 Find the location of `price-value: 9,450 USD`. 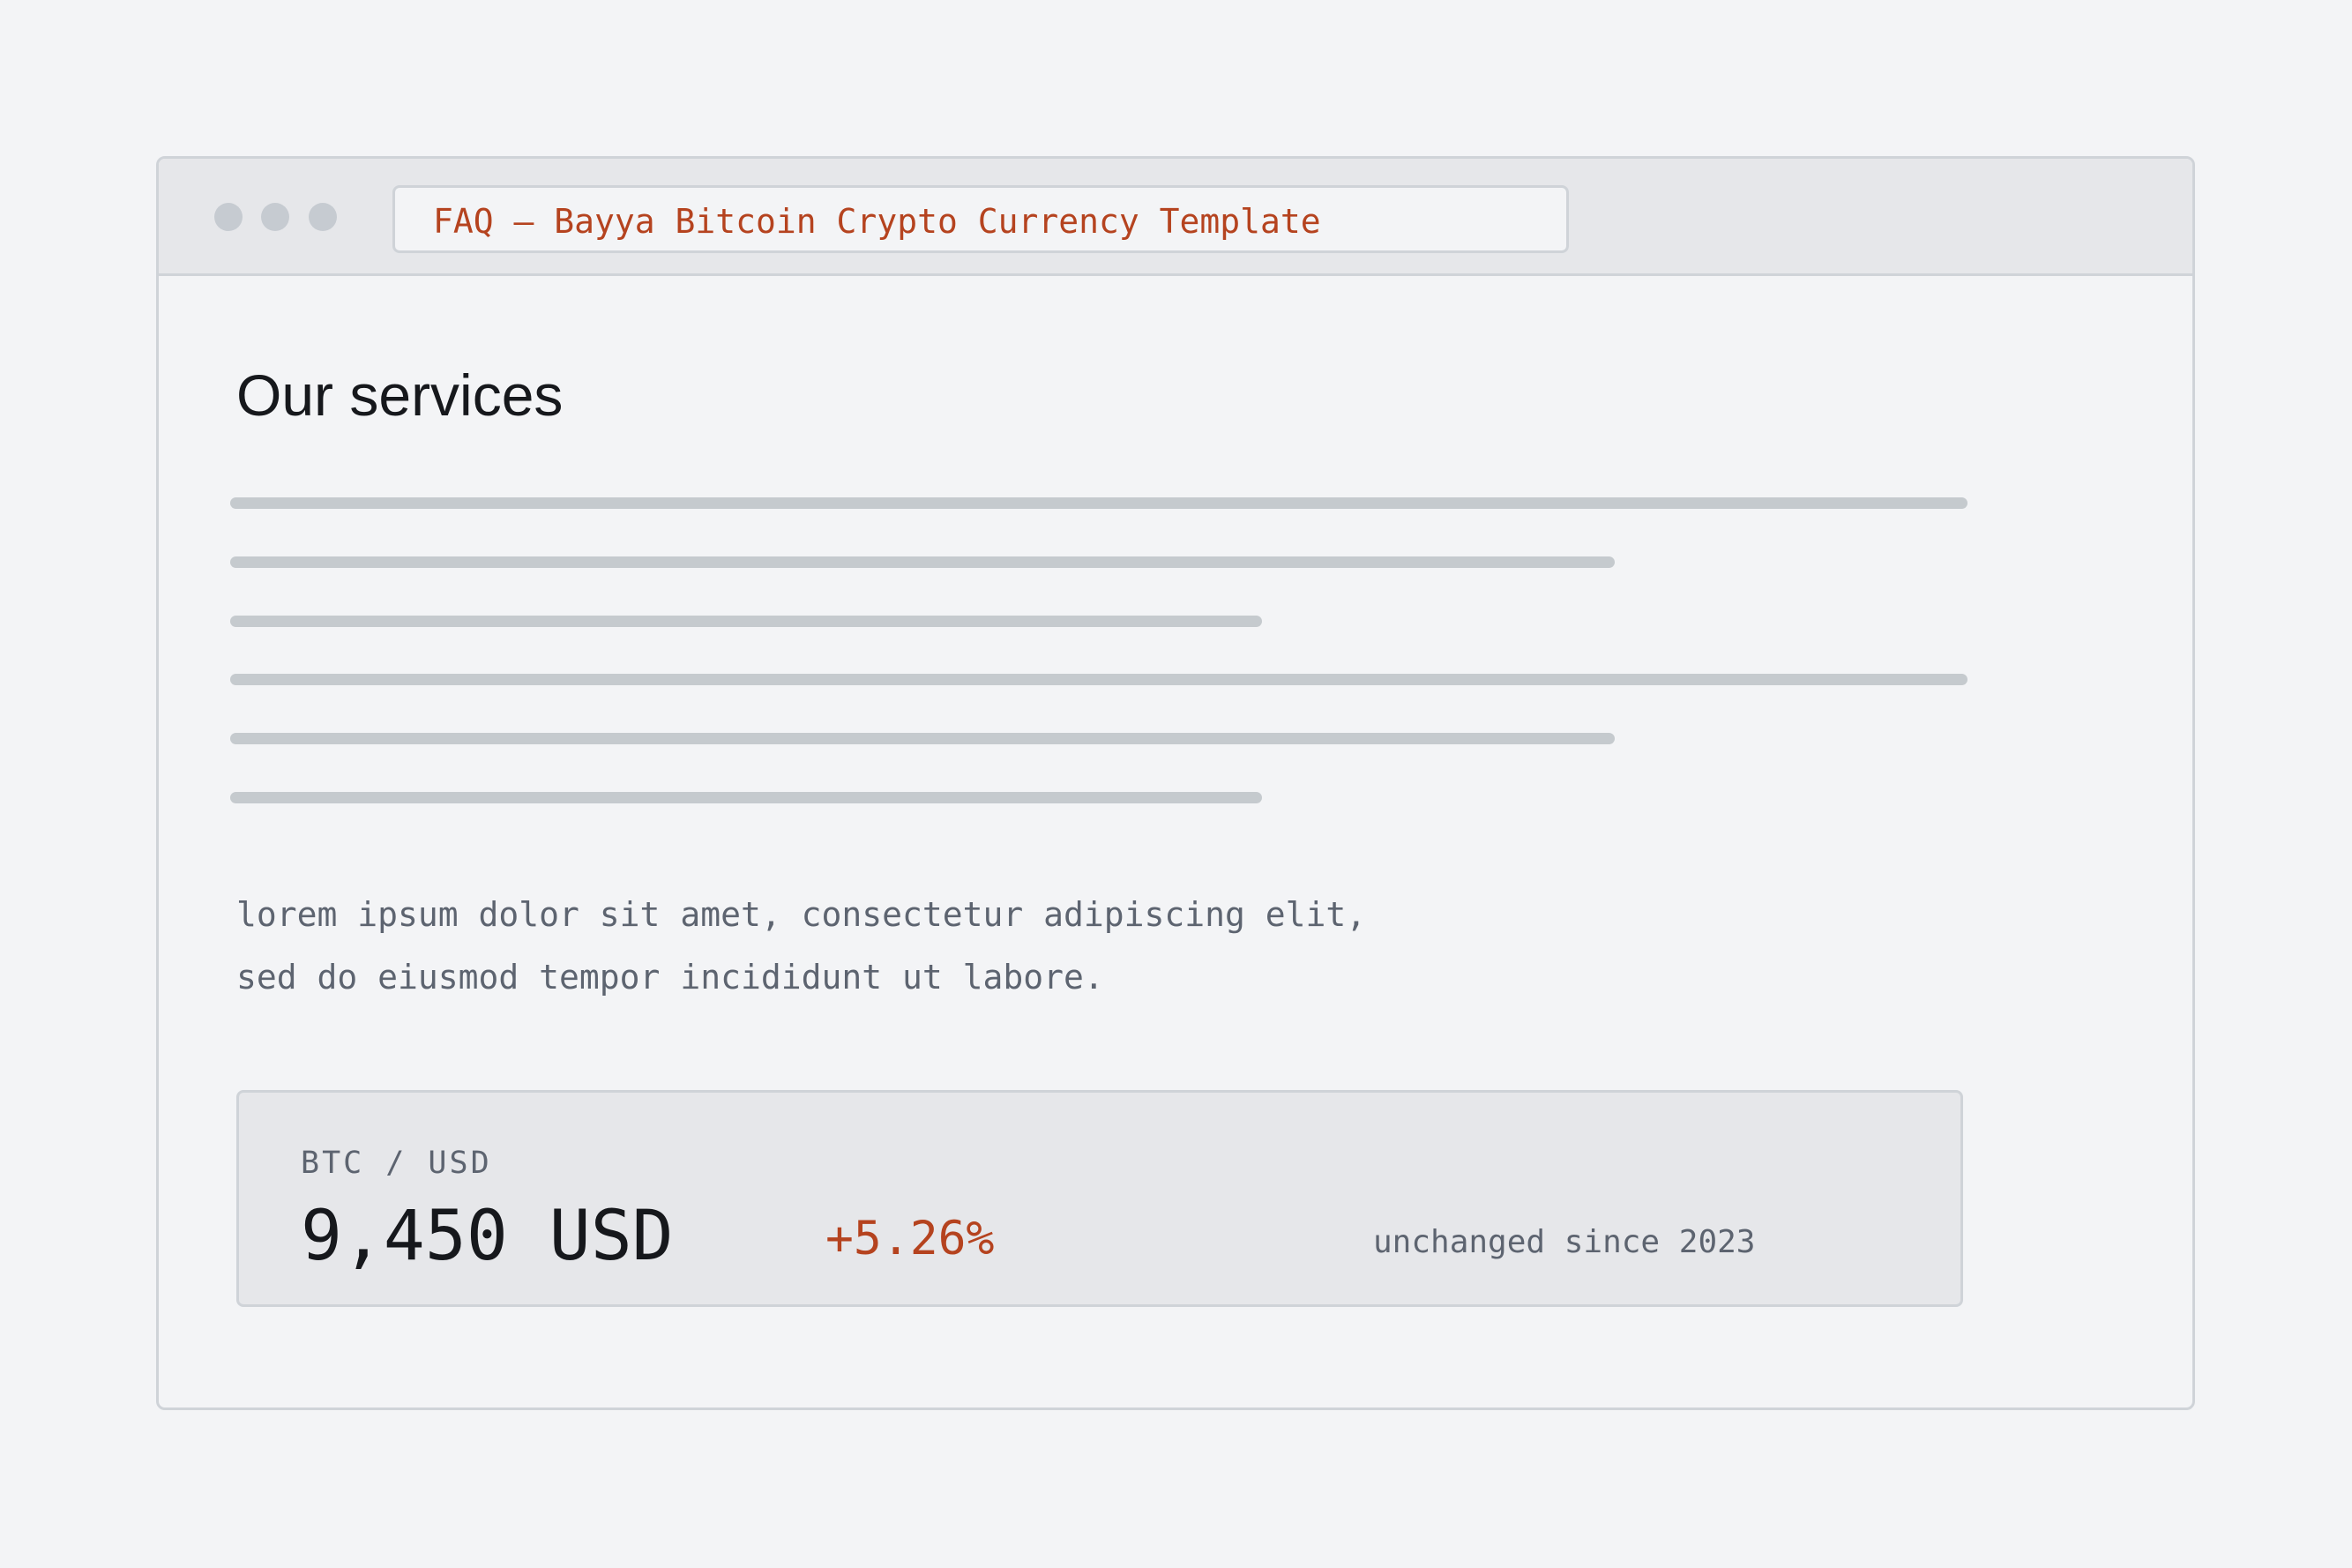

price-value: 9,450 USD is located at coordinates (487, 1236).